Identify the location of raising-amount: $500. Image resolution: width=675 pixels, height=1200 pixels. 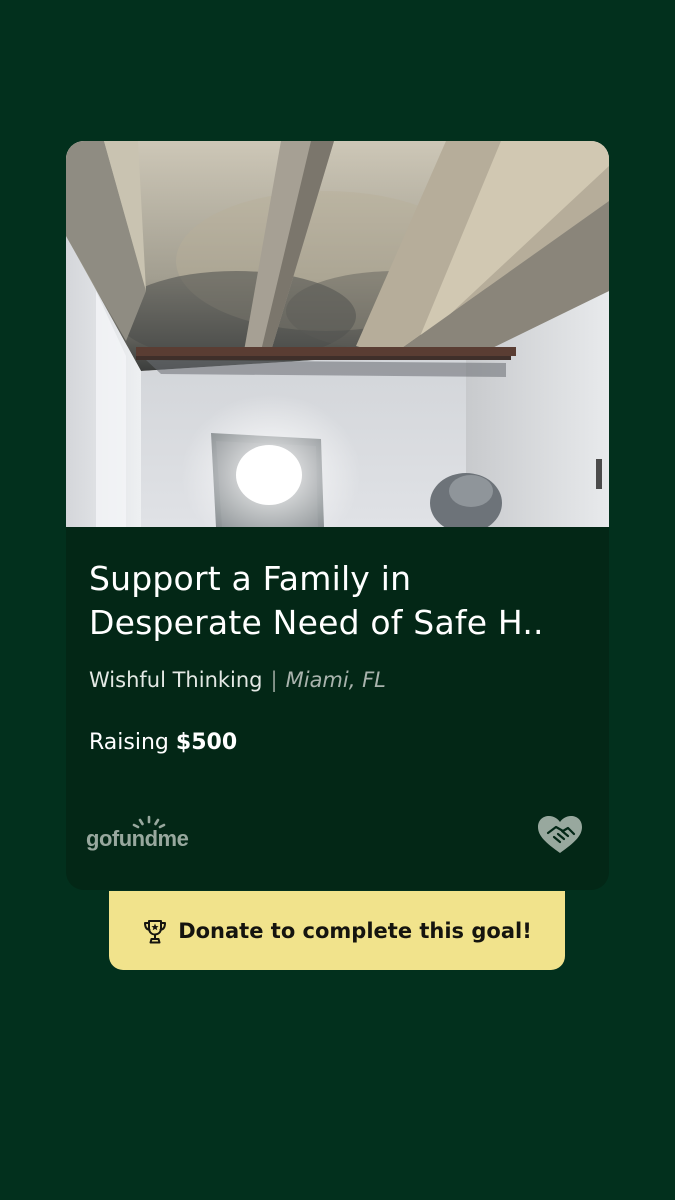
(206, 742).